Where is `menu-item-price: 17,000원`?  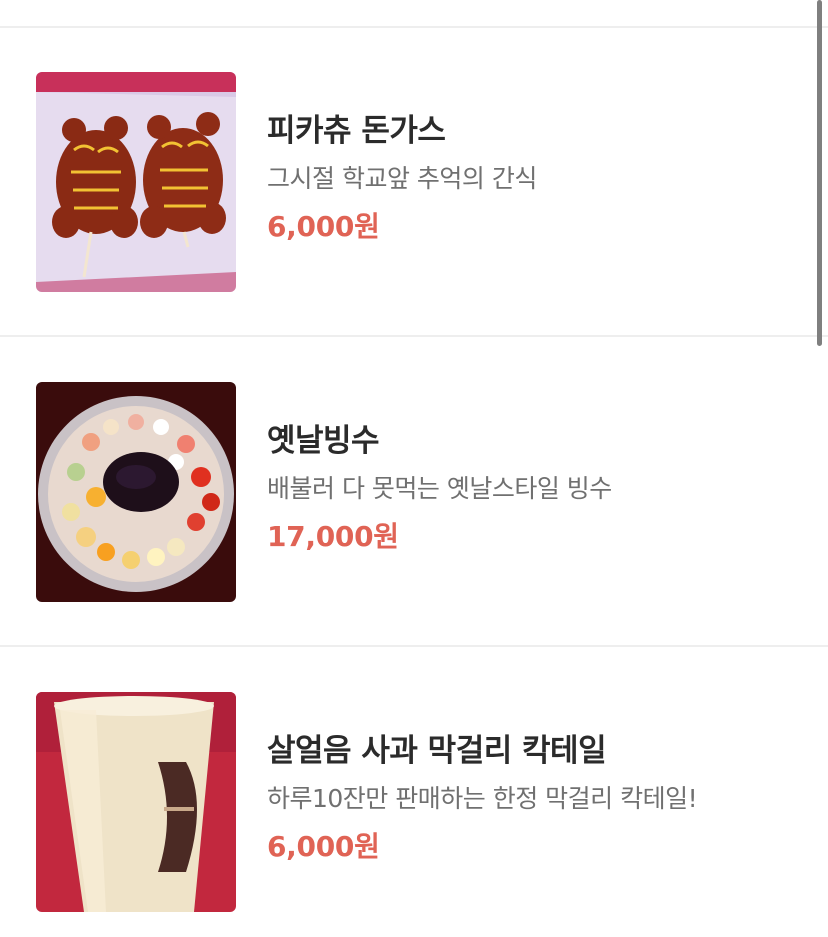
menu-item-price: 17,000원 is located at coordinates (333, 536).